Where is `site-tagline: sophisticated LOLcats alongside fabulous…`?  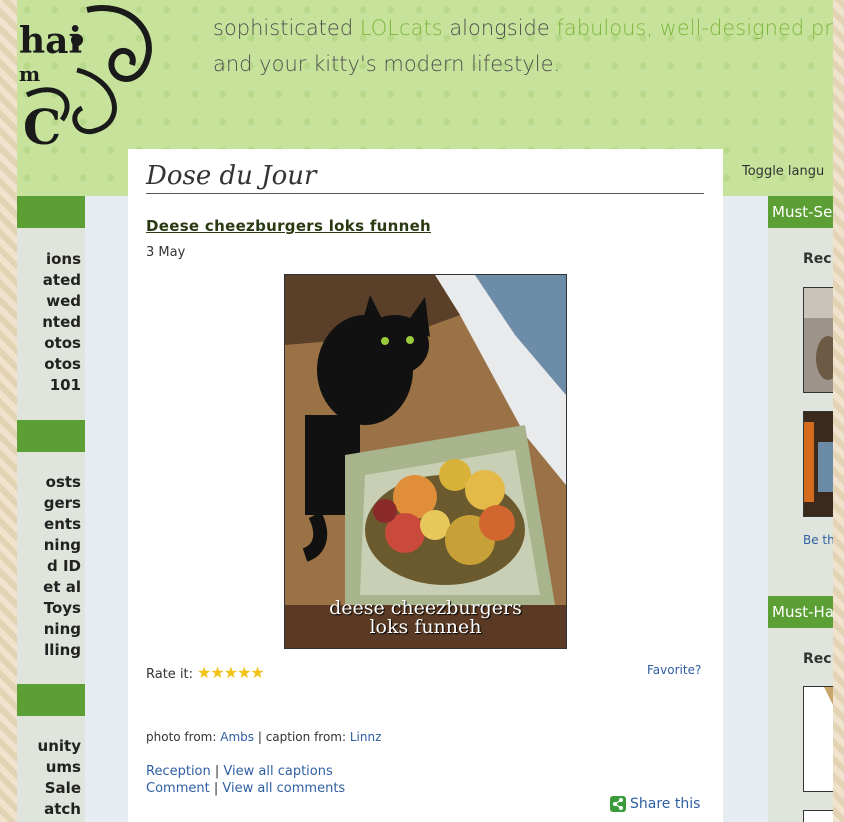
site-tagline: sophisticated LOLcats alongside fabulous… is located at coordinates (523, 46).